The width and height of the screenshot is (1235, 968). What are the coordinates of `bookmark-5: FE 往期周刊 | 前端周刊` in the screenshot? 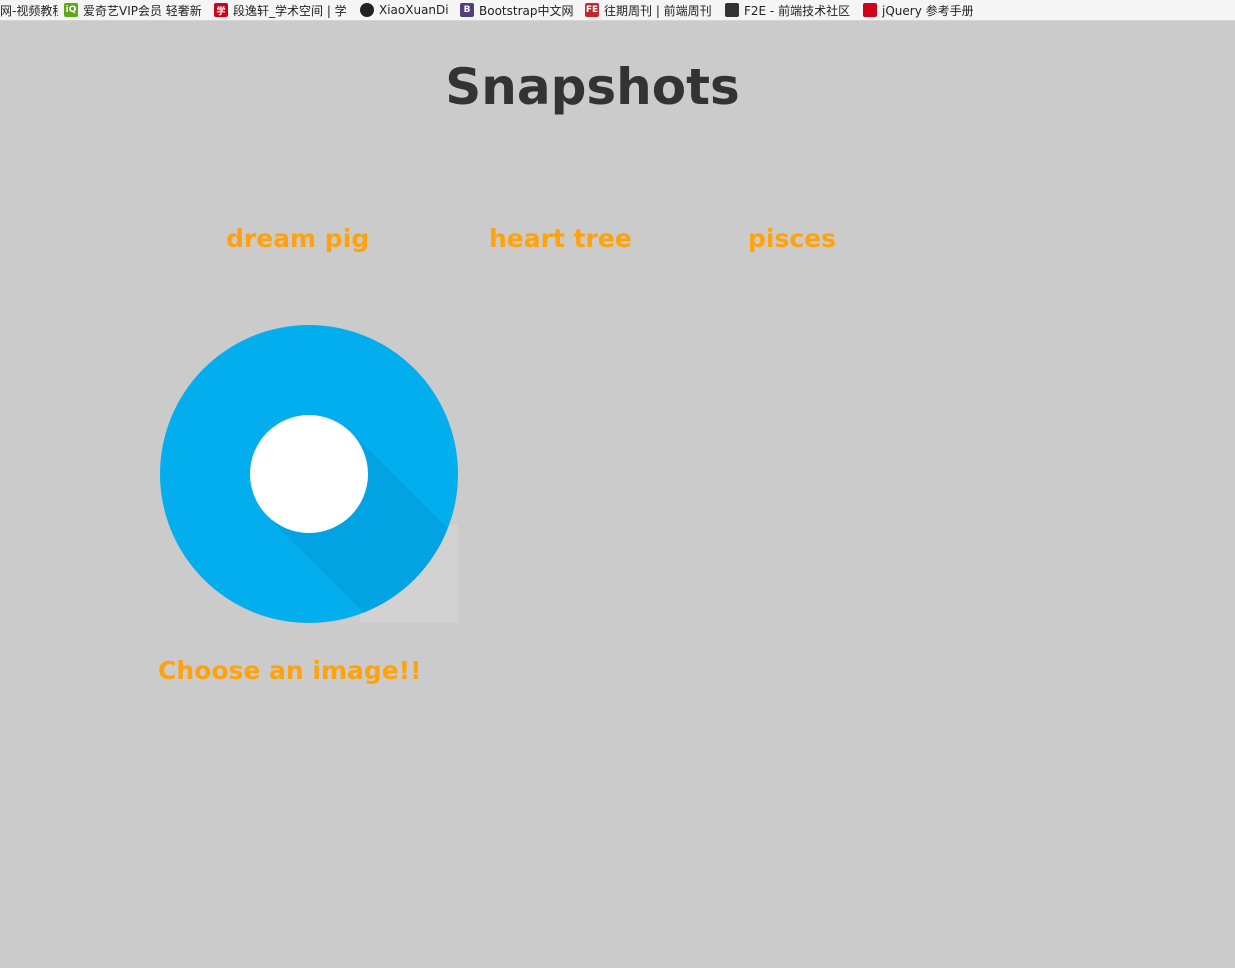 It's located at (655, 10).